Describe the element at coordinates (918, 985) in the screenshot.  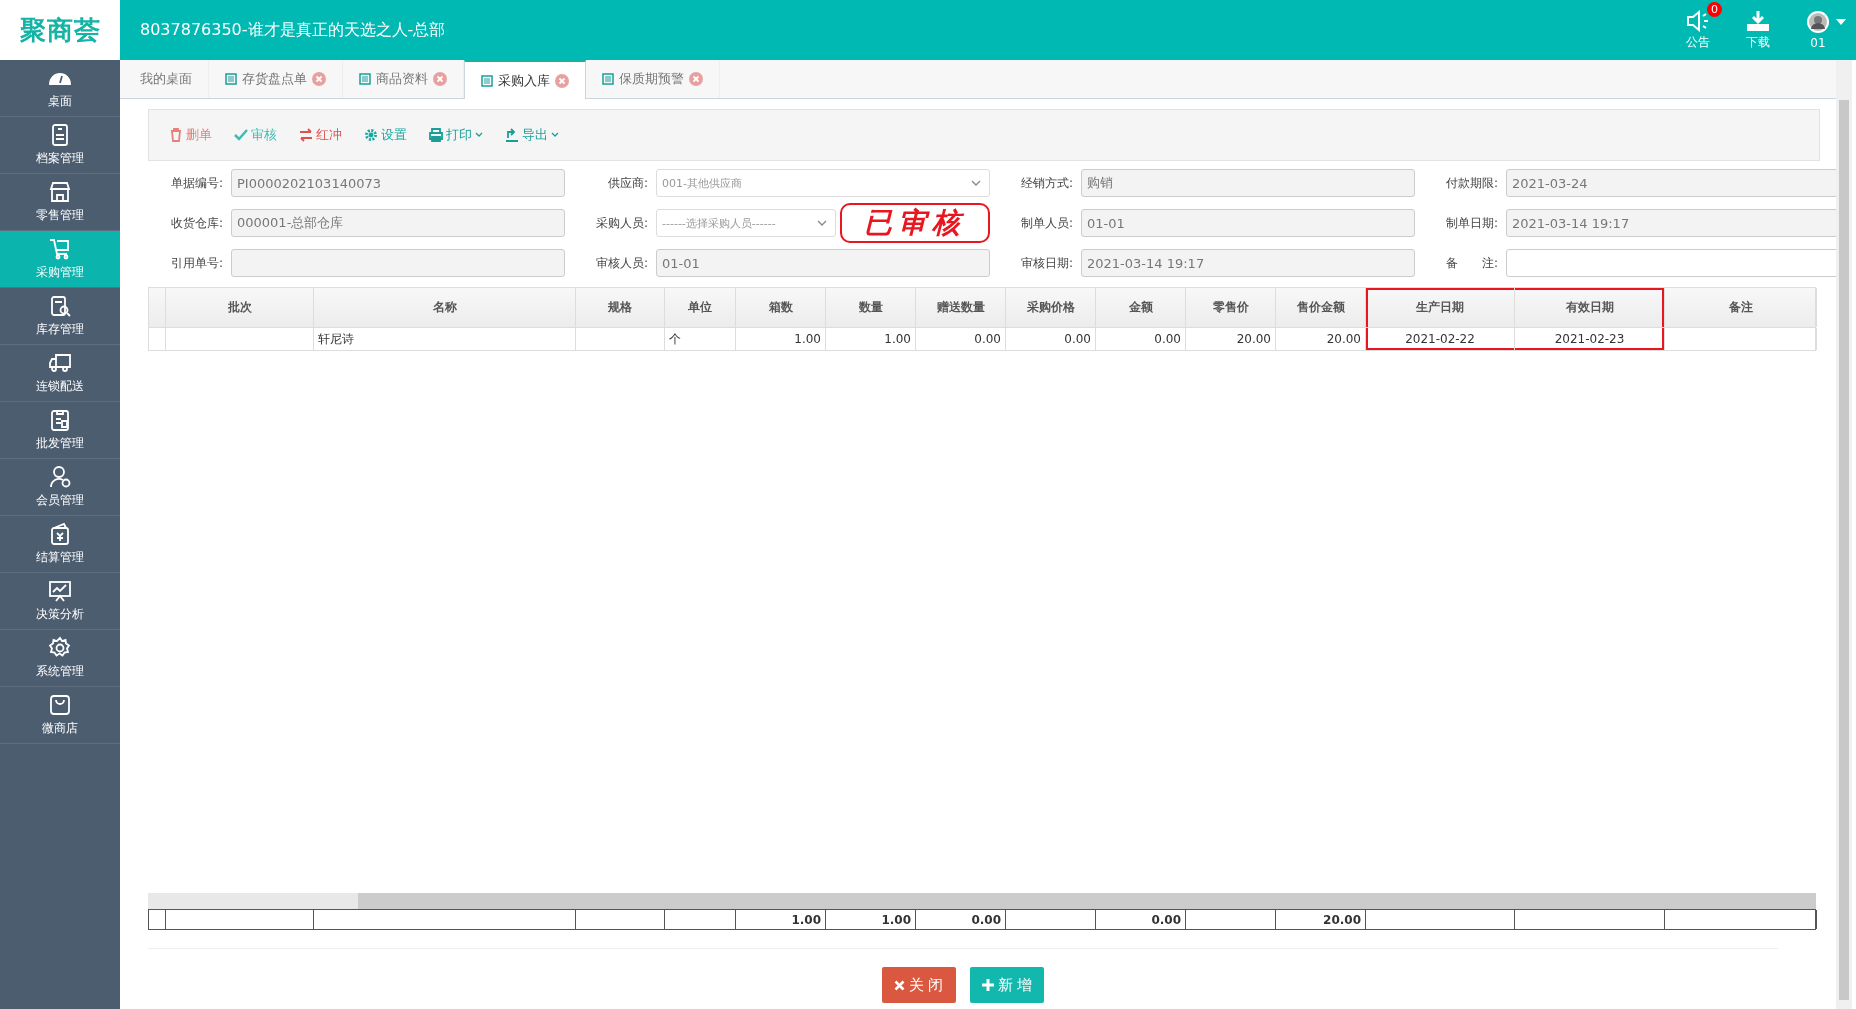
I see `close-button: 关 闭` at that location.